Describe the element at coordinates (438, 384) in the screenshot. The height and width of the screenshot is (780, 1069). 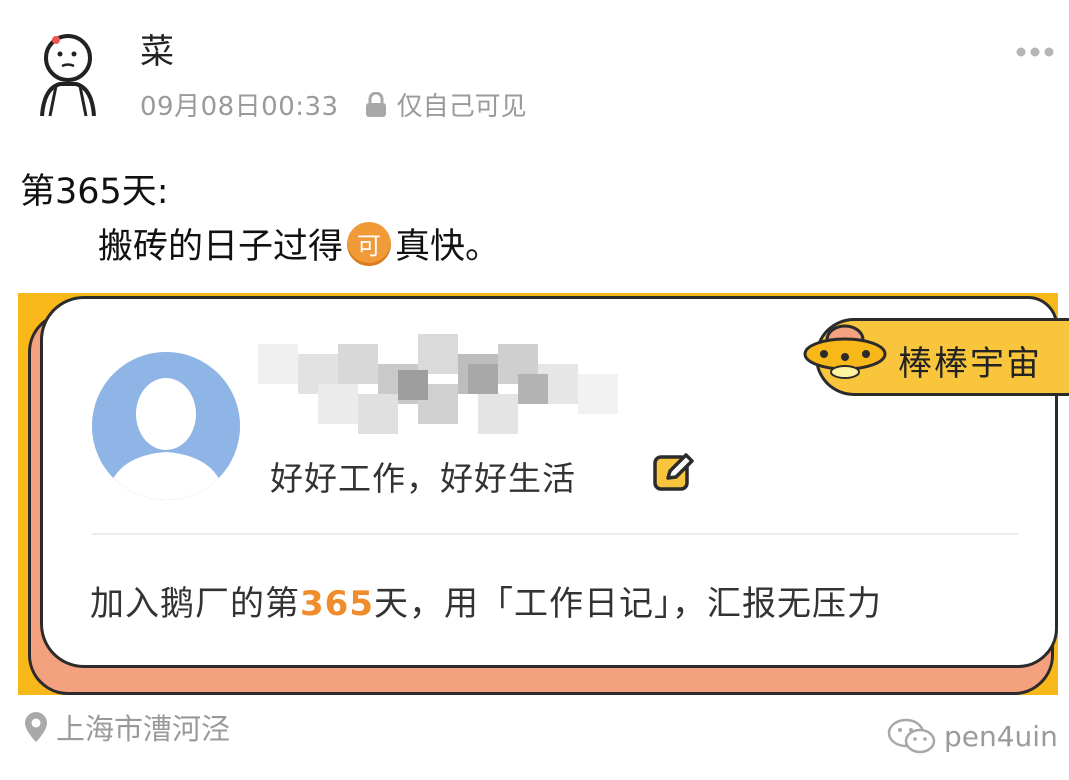
I see `blurred-nickname` at that location.